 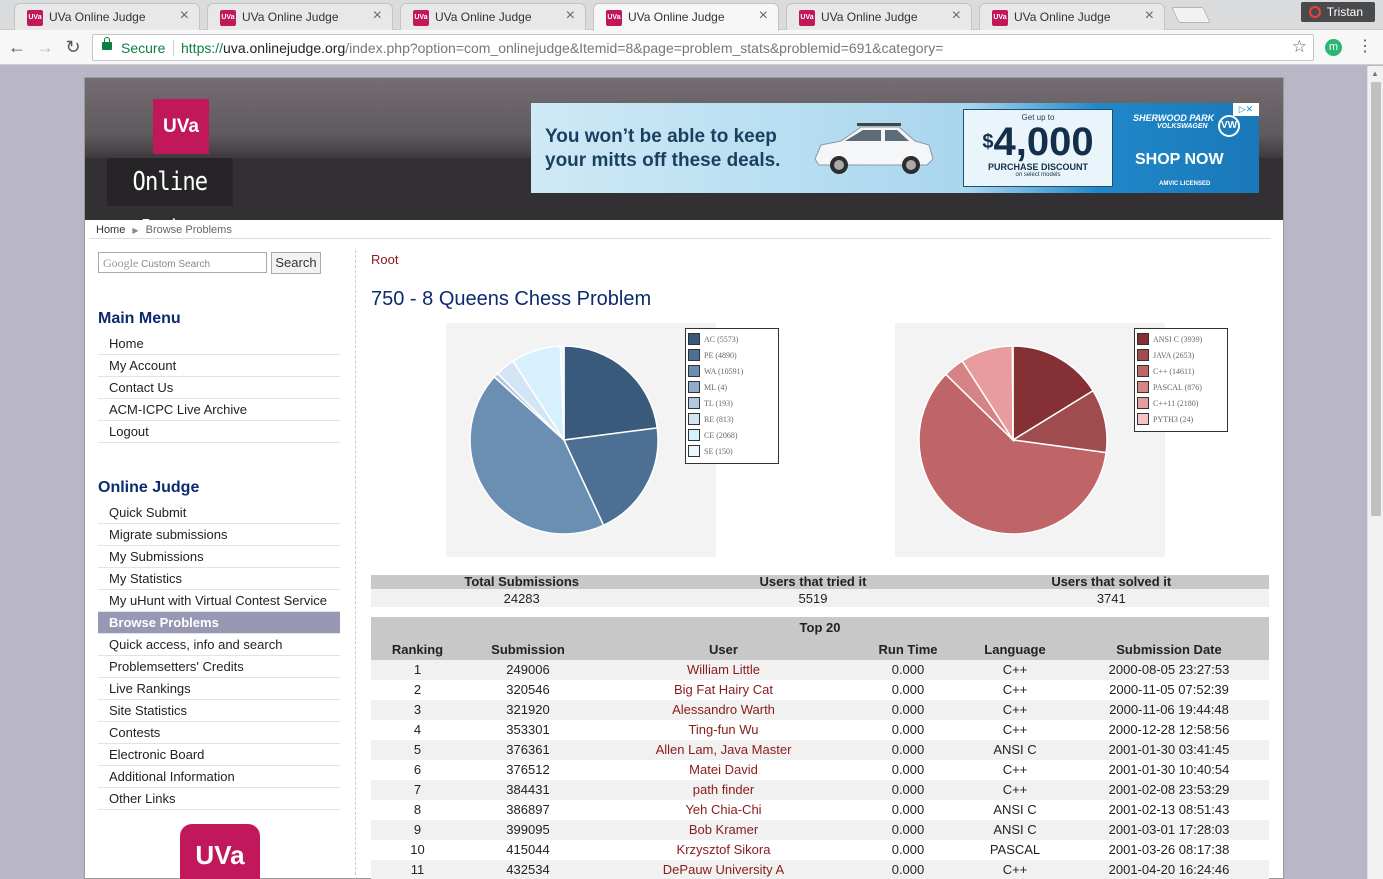 What do you see at coordinates (219, 579) in the screenshot?
I see `menu-item: My Statistics` at bounding box center [219, 579].